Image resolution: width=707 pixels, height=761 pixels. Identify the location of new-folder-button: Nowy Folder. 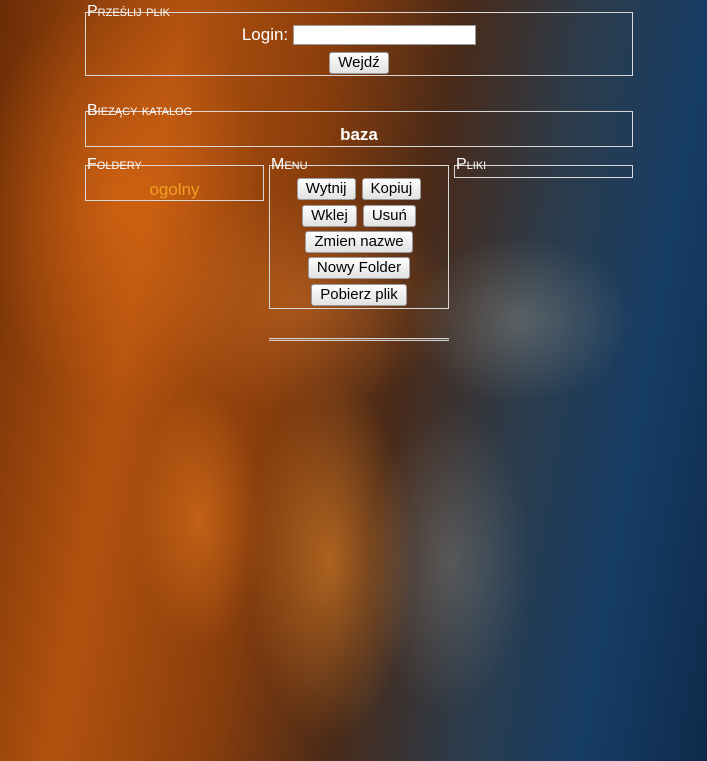
(359, 268).